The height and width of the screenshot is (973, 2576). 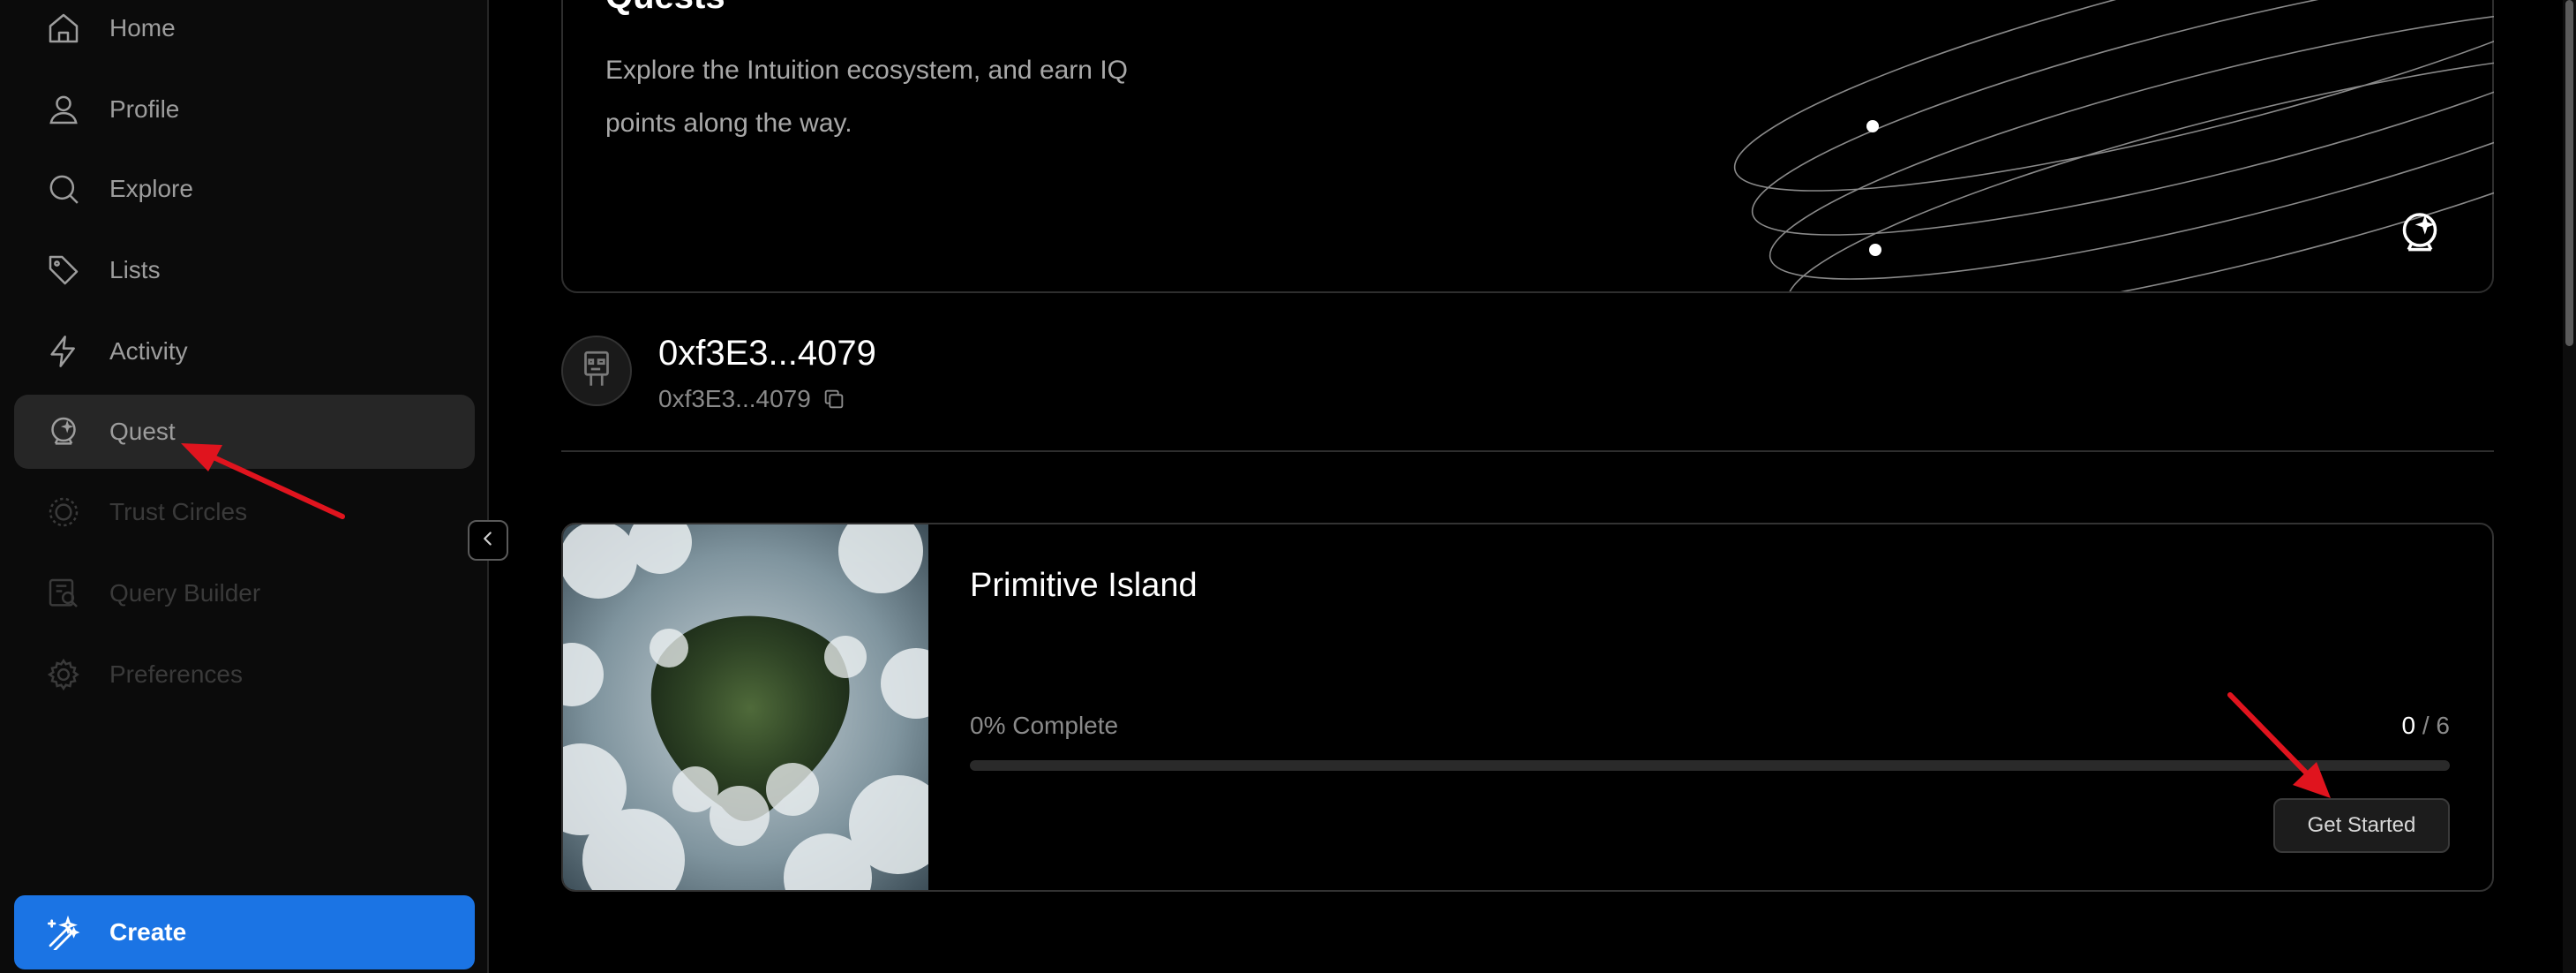 What do you see at coordinates (178, 511) in the screenshot?
I see `sidebar-item-label: Trust Circles` at bounding box center [178, 511].